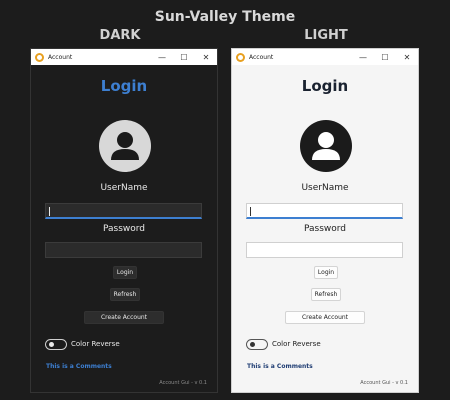  I want to click on dark-theme-label: DARK, so click(120, 35).